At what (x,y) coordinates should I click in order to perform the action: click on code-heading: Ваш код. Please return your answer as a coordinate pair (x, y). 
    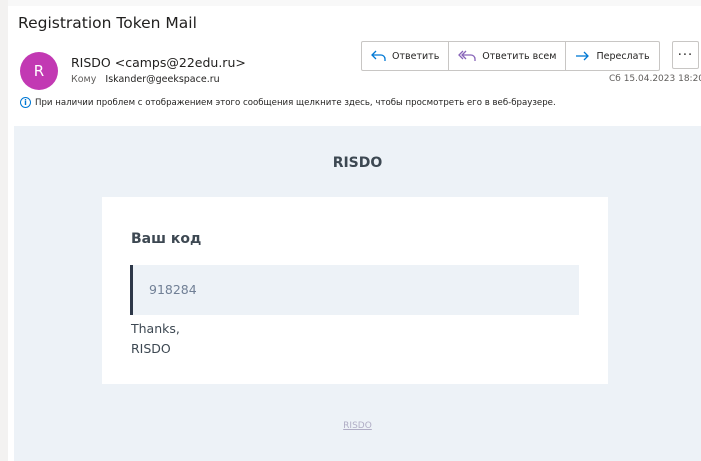
    Looking at the image, I should click on (166, 239).